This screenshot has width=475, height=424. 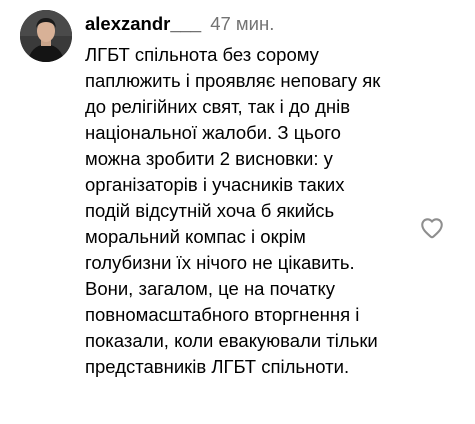 What do you see at coordinates (231, 340) in the screenshot?
I see `comment-text-line: показали, коли евакуювали тільки` at bounding box center [231, 340].